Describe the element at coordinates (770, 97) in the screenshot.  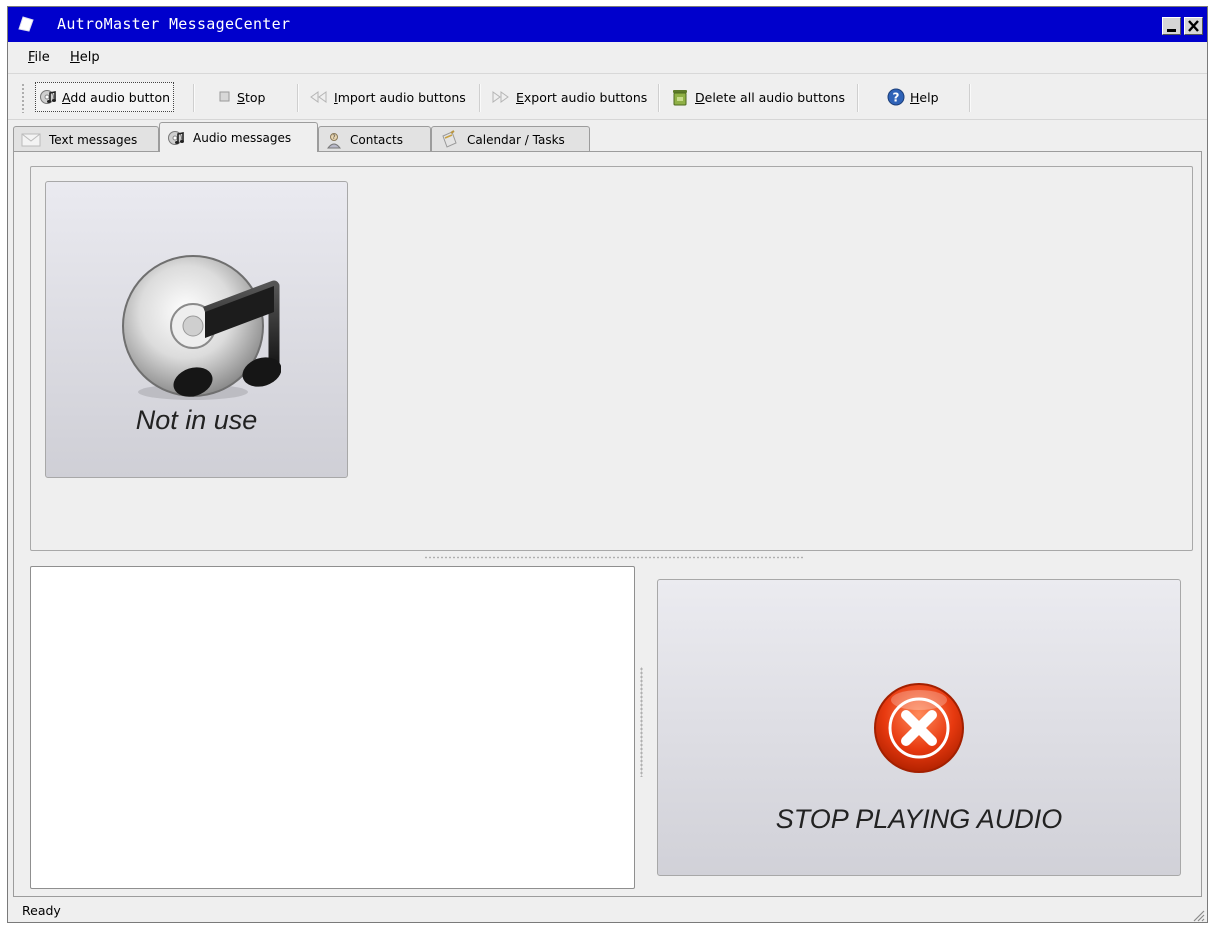
I see `delete-all-audio-buttons-label: Delete all audio buttons` at that location.